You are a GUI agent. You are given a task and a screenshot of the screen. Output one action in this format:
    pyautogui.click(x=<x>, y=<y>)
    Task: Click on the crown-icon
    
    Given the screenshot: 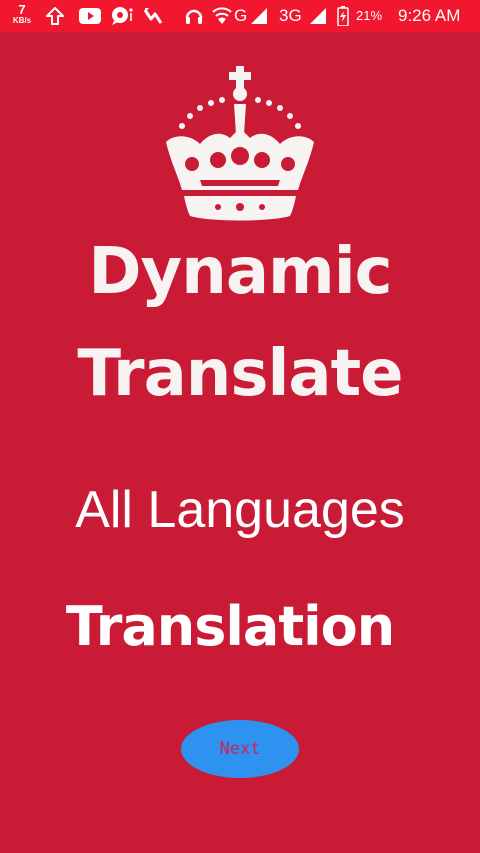 What is the action you would take?
    pyautogui.click(x=240, y=148)
    